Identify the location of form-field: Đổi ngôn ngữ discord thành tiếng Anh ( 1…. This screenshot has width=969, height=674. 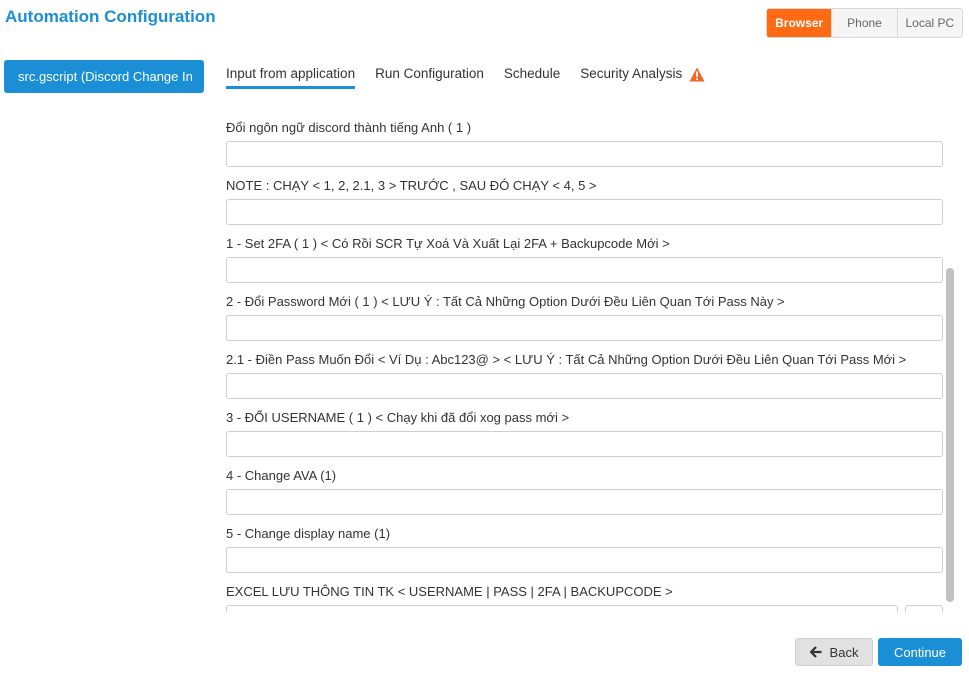
(584, 144).